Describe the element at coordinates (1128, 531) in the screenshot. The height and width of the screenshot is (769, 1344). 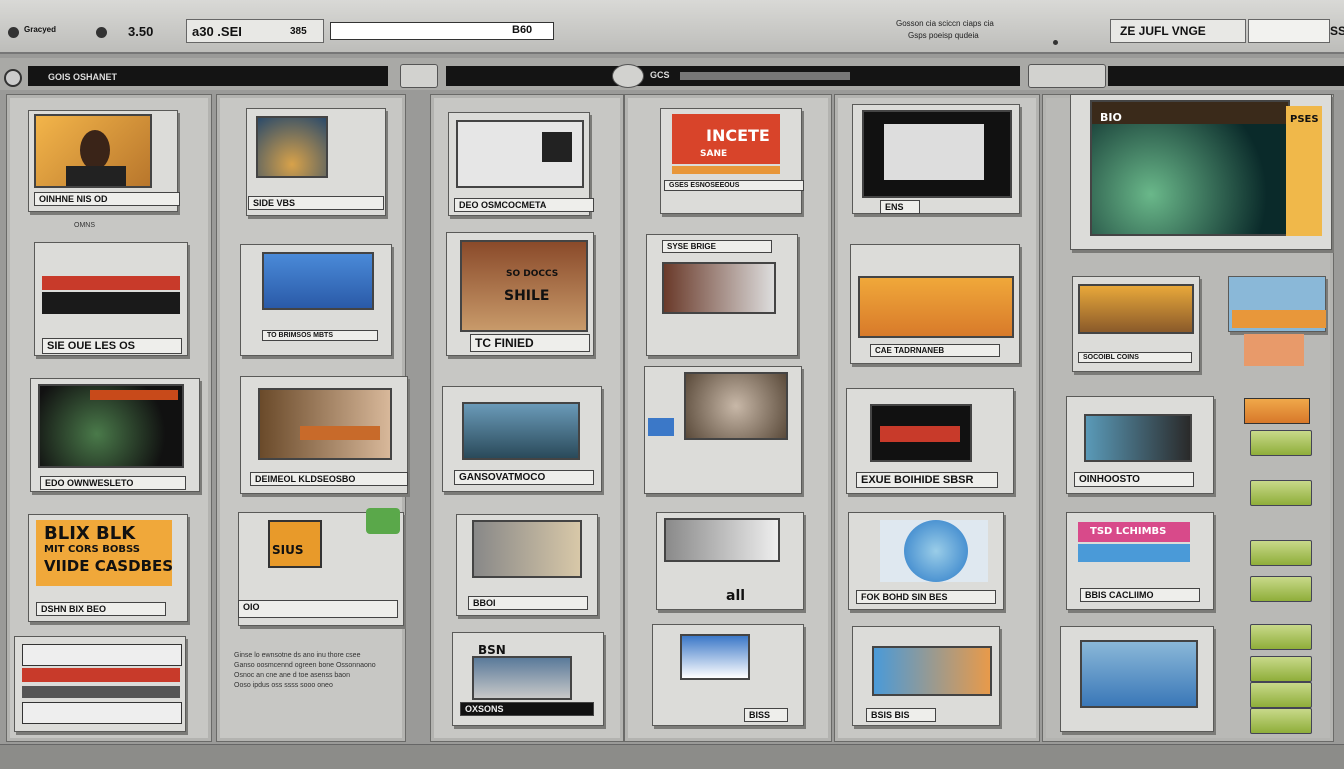
I see `banner-text: TSD LCHIMBS` at that location.